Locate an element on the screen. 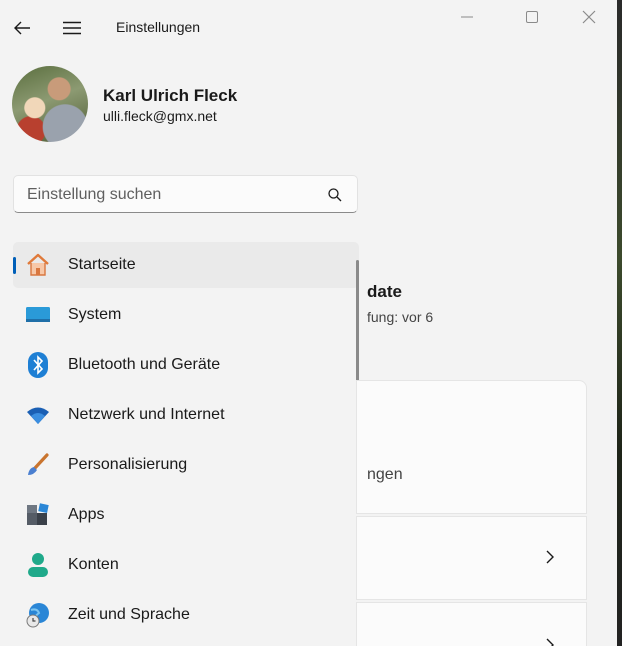 The image size is (622, 646). title-bar: Einstellungen is located at coordinates (308, 28).